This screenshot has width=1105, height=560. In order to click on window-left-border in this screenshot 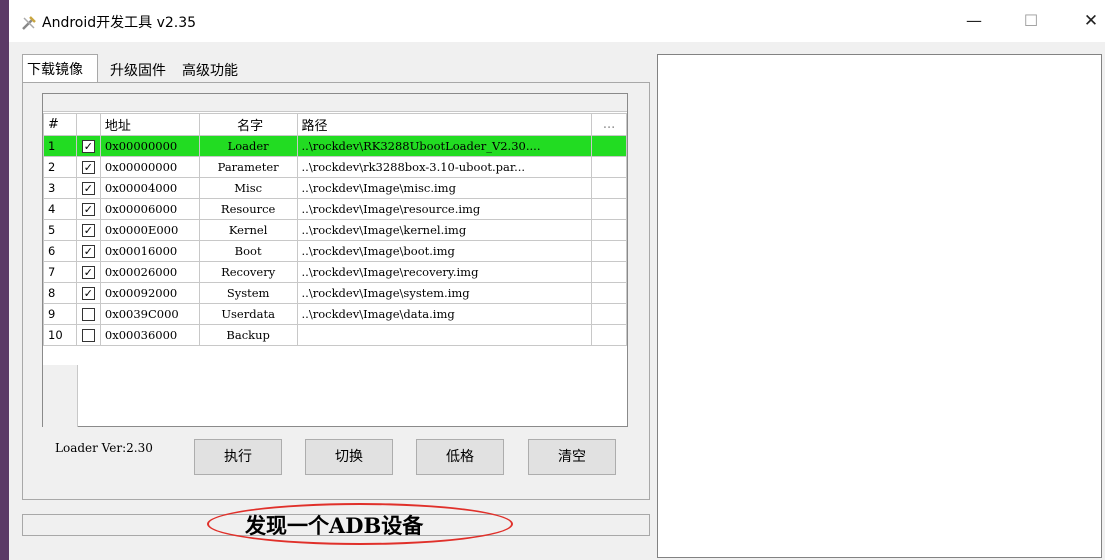, I will do `click(4, 280)`.